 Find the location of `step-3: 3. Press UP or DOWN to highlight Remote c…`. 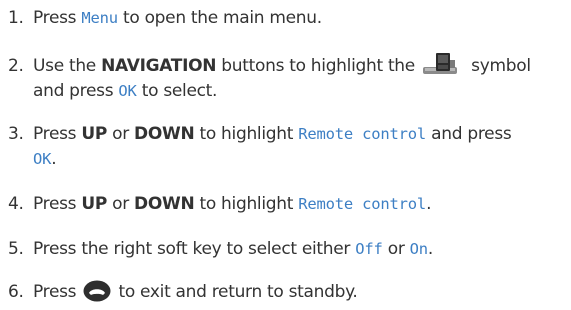

step-3: 3. Press UP or DOWN to highlight Remote c… is located at coordinates (260, 146).